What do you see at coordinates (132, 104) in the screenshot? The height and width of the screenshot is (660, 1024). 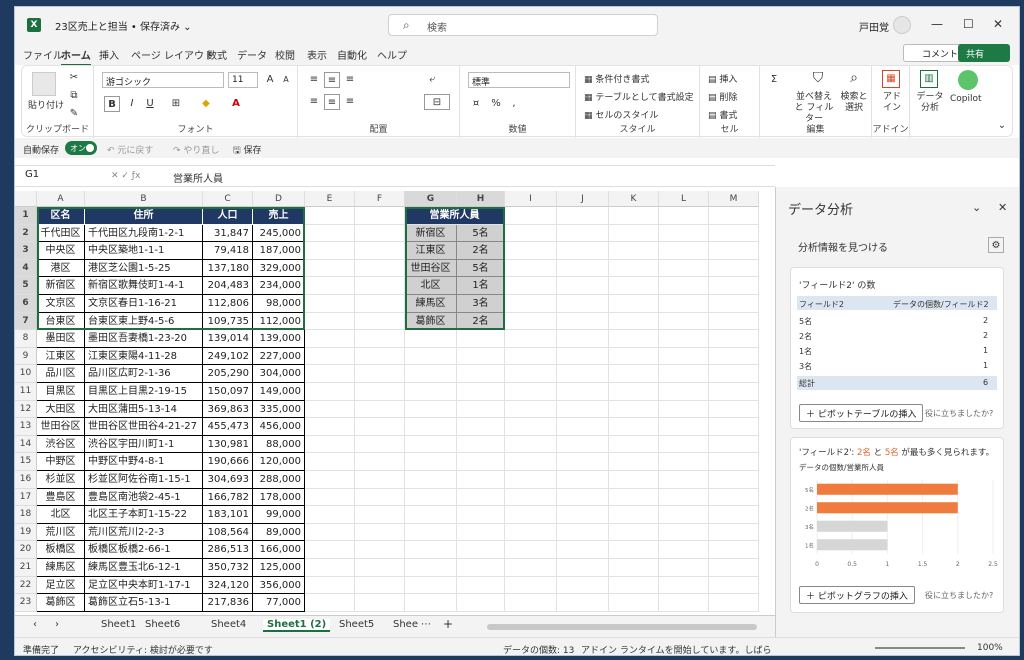 I see `italic-icon: I` at bounding box center [132, 104].